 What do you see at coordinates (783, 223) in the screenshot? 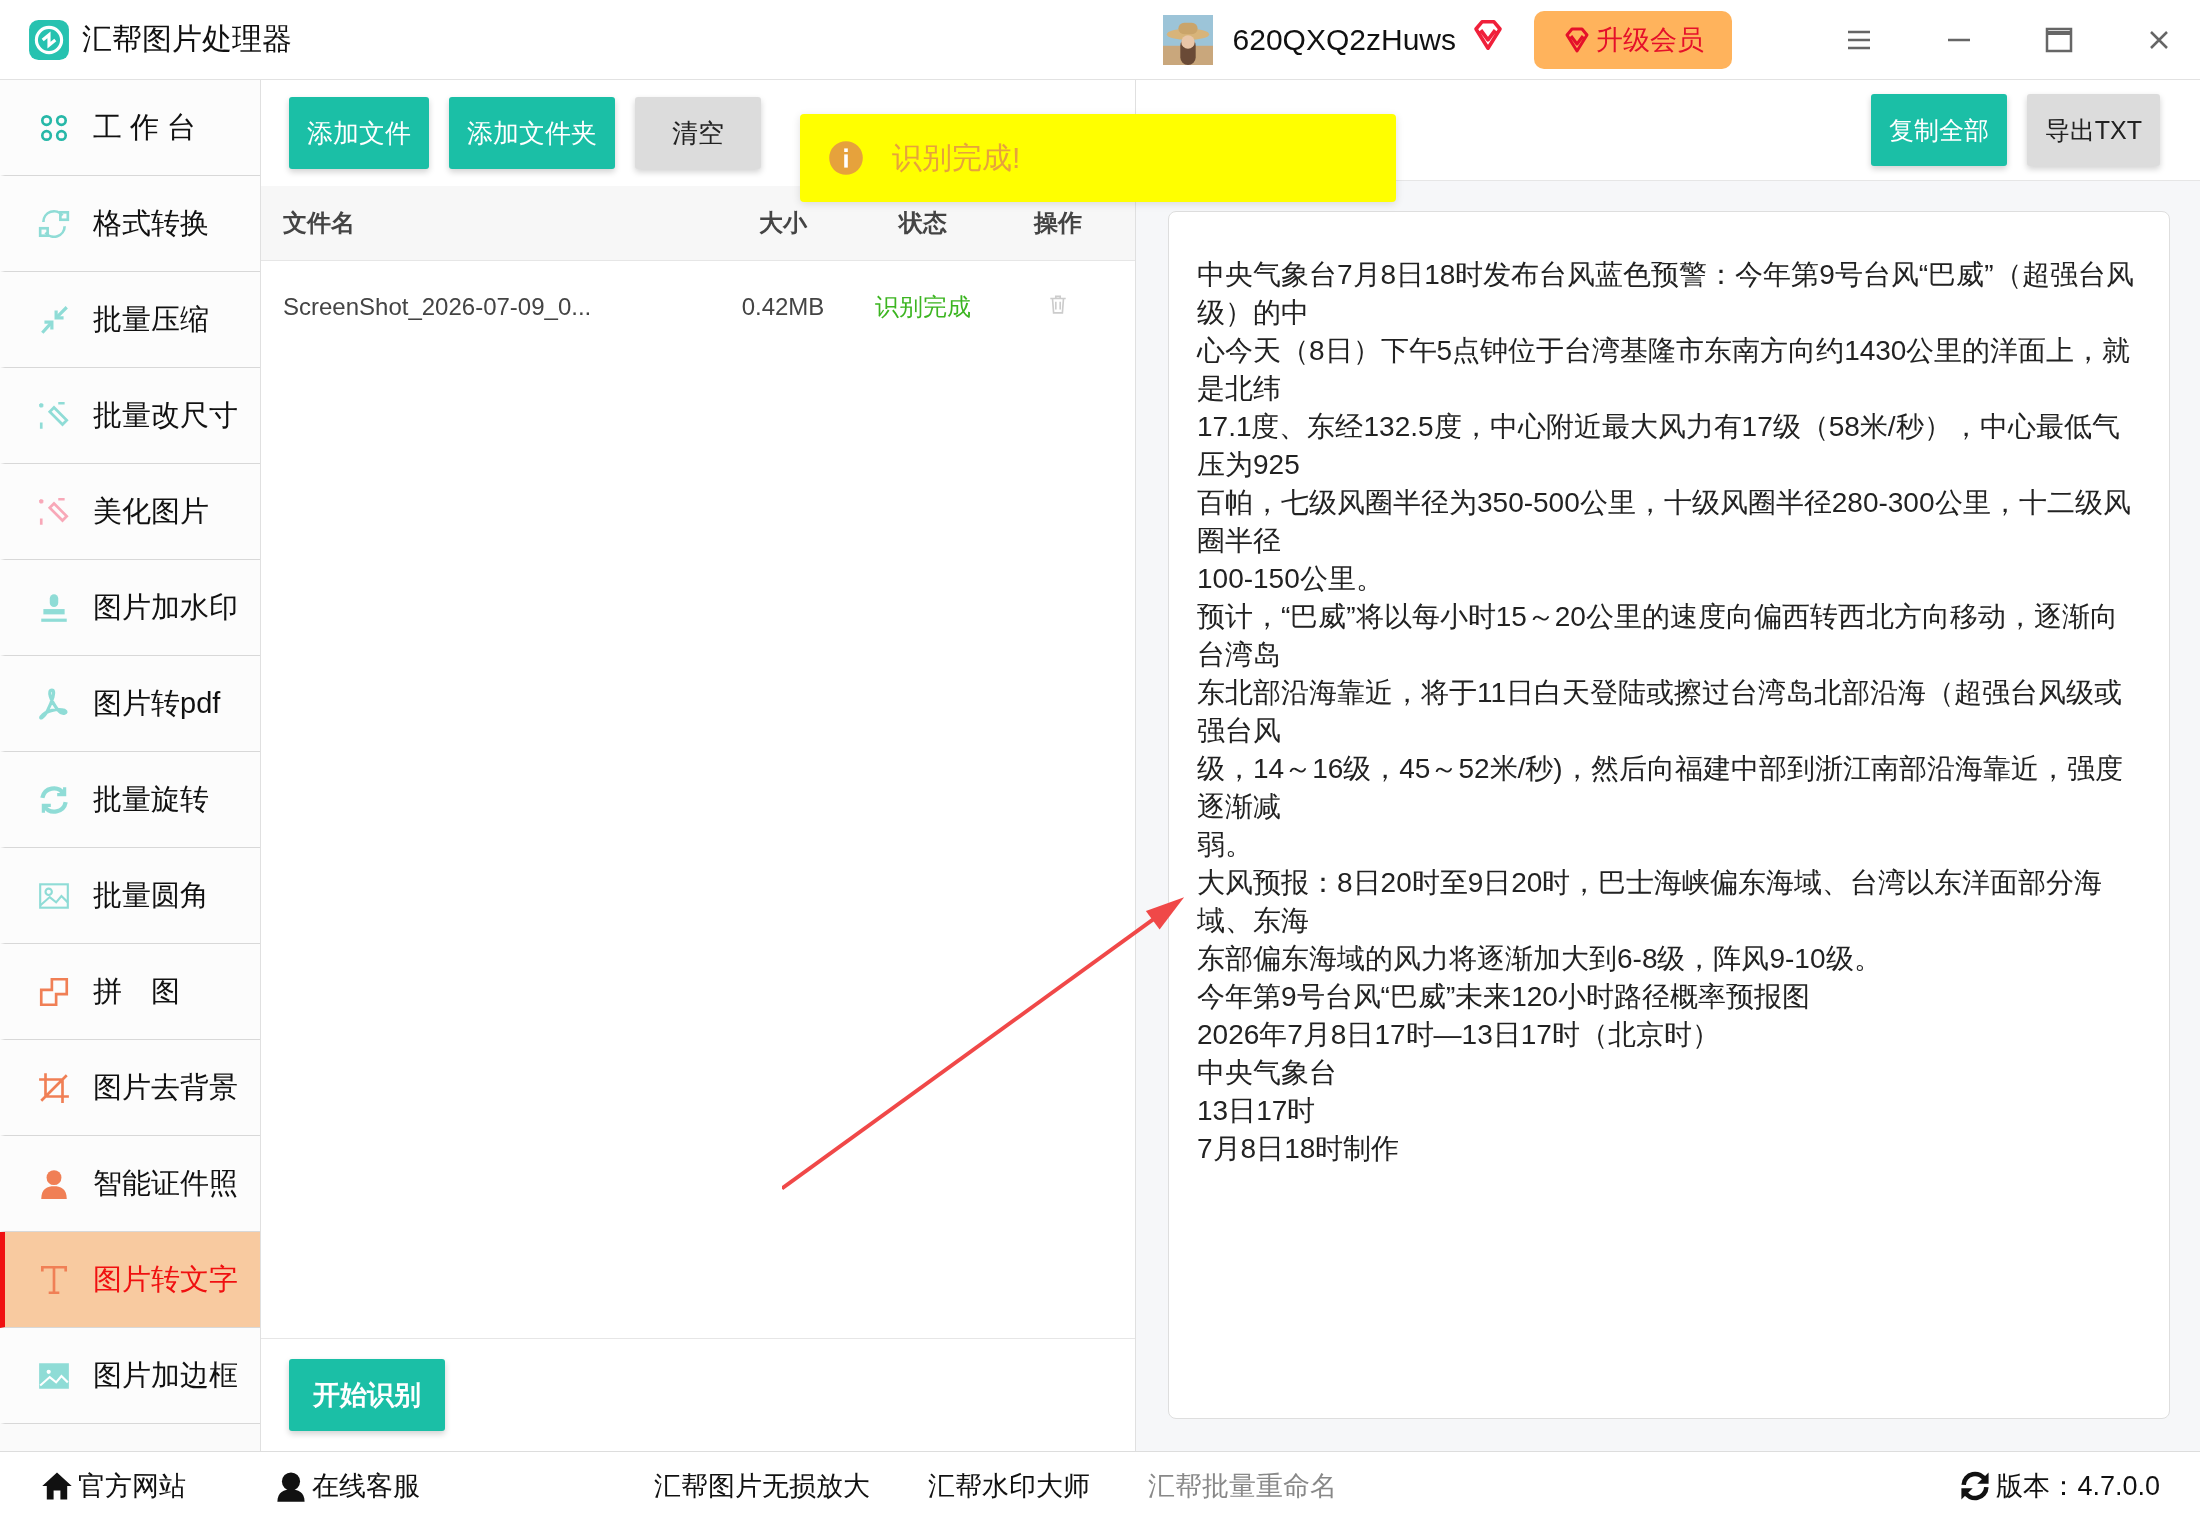
I see `column-header: 大小` at bounding box center [783, 223].